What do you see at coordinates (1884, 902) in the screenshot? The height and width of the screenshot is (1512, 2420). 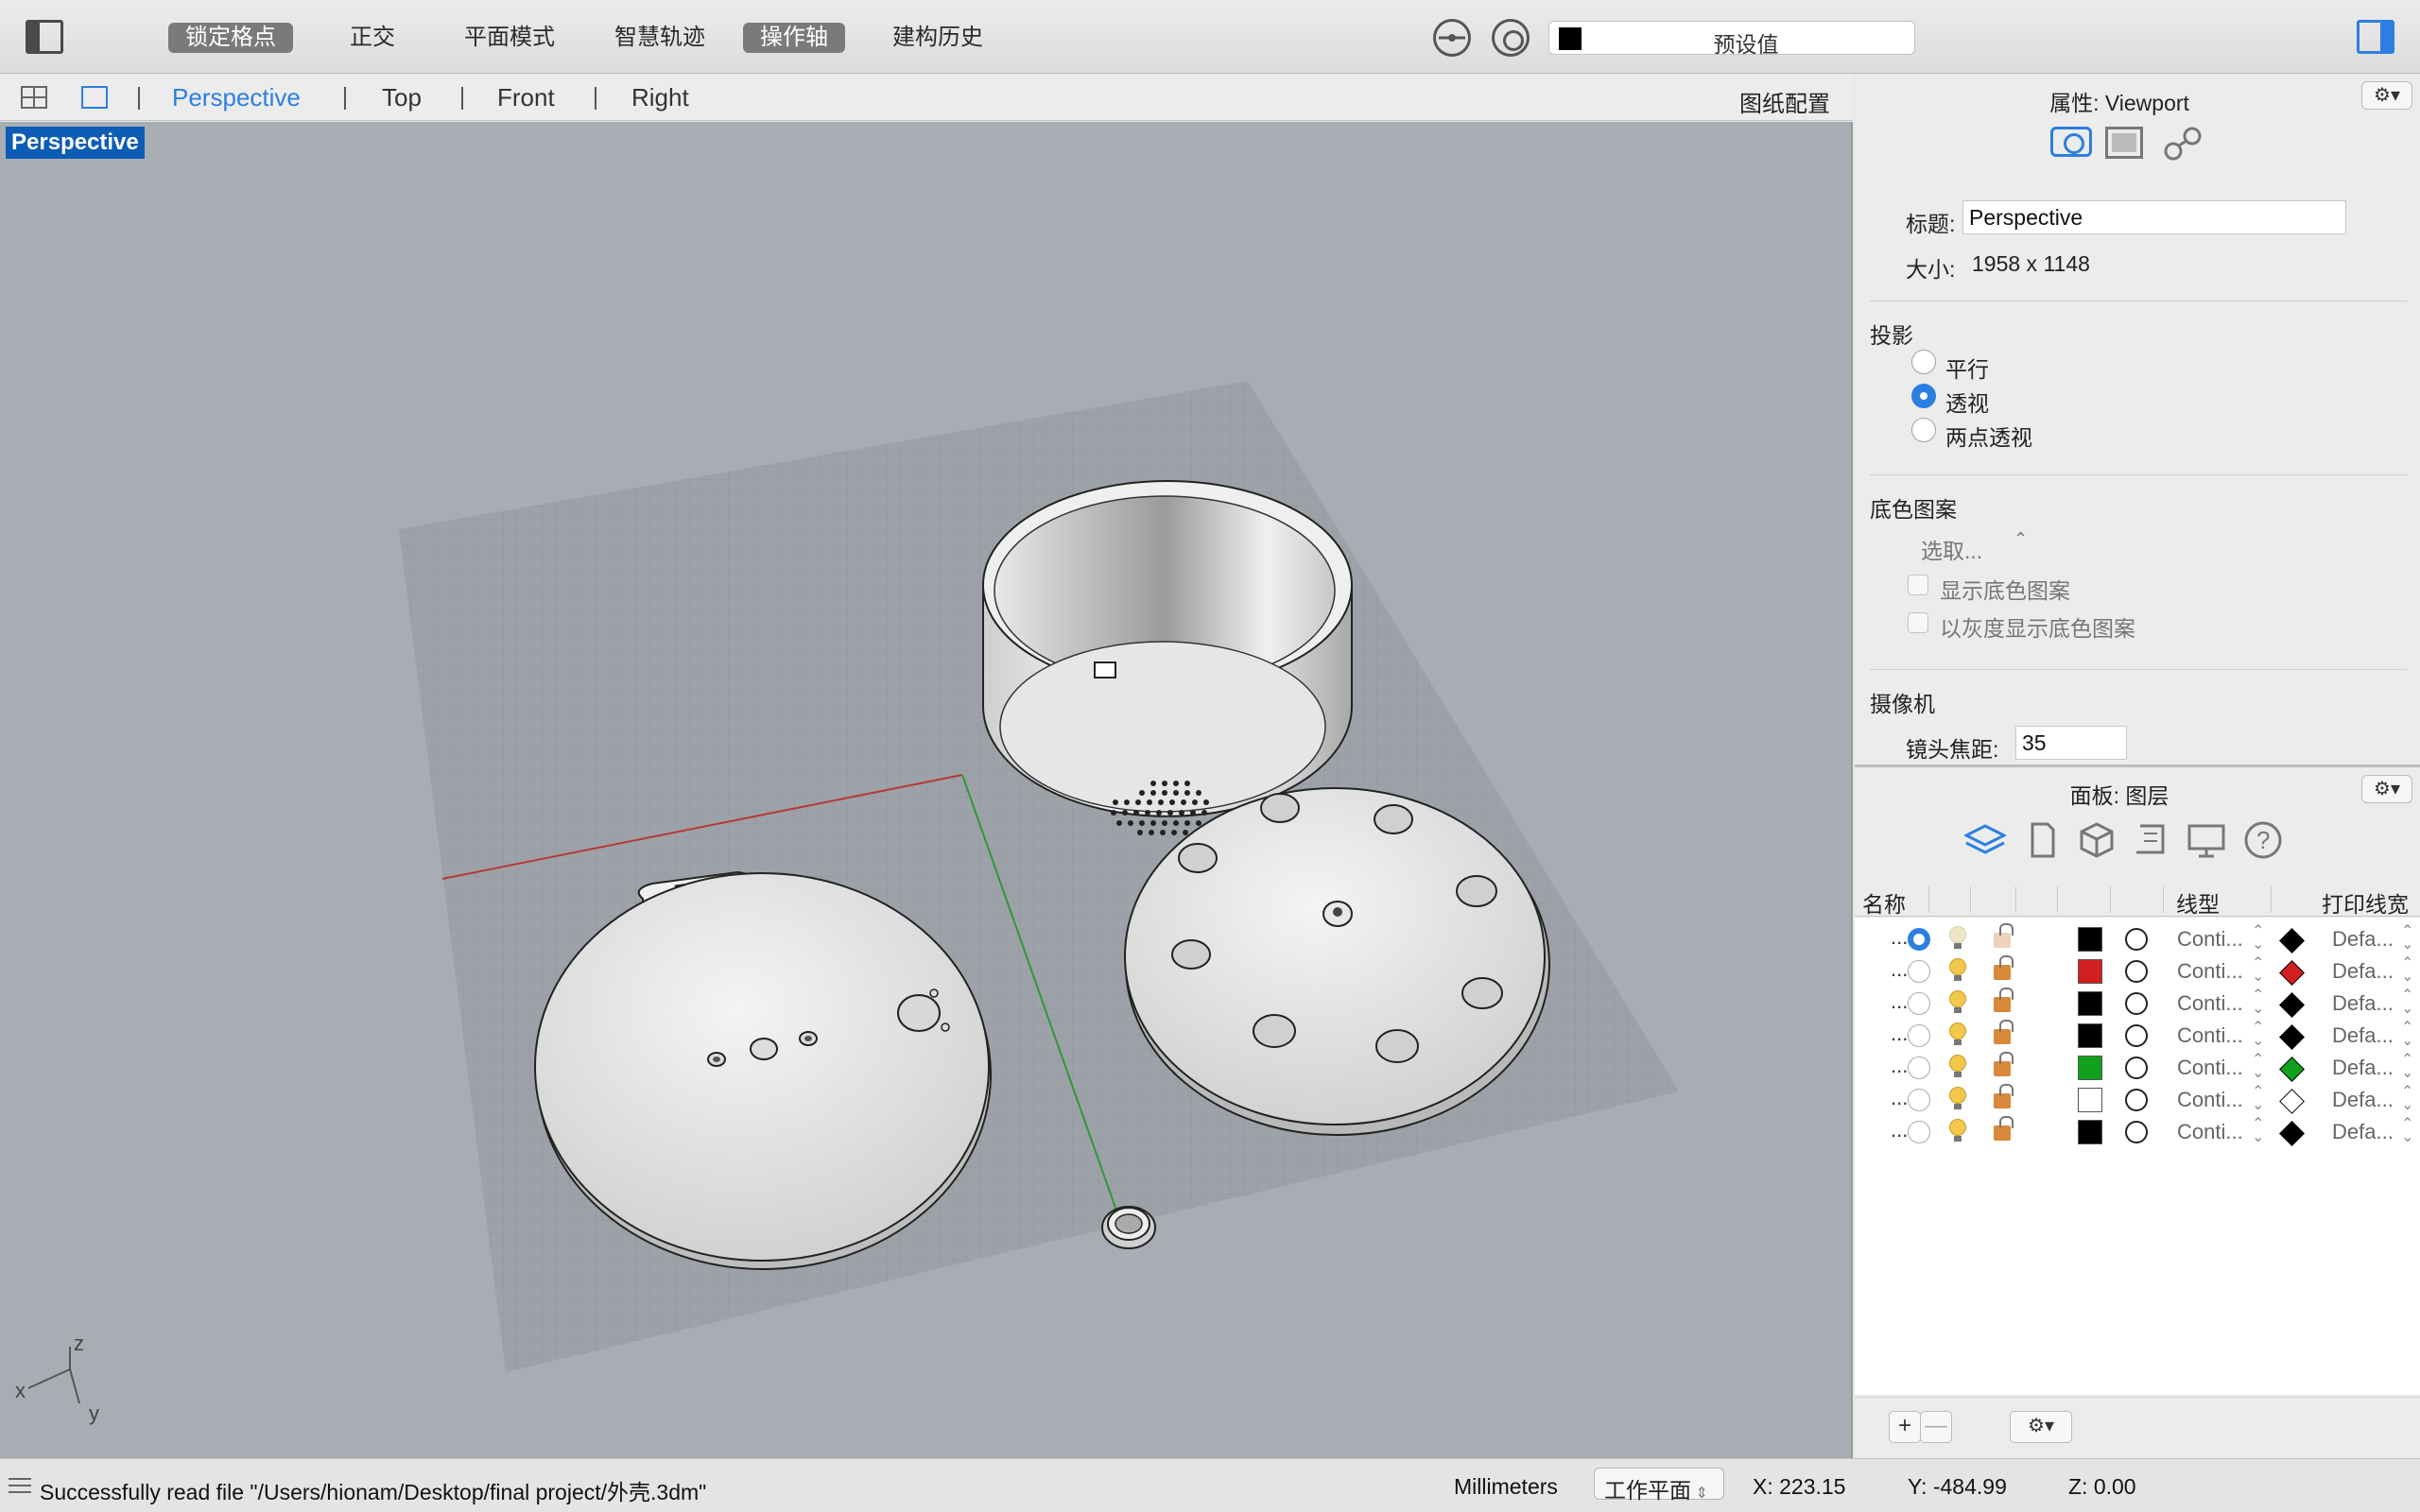 I see `column-name: 名称` at bounding box center [1884, 902].